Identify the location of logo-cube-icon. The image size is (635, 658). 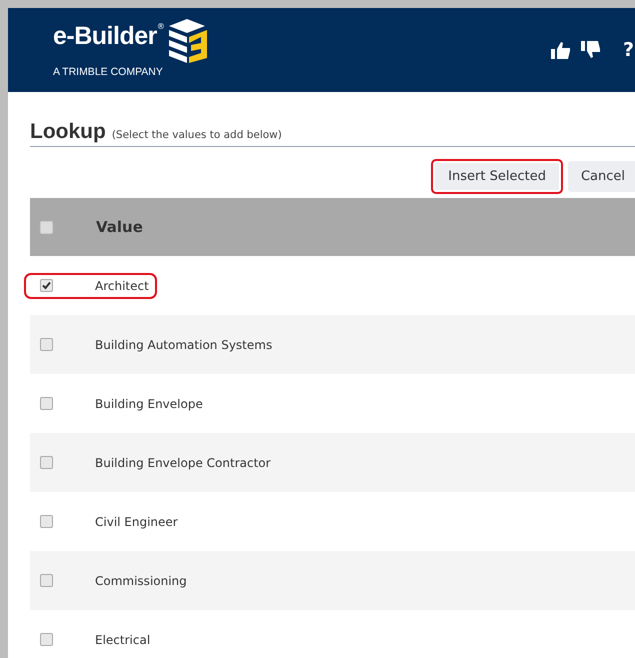
(187, 41).